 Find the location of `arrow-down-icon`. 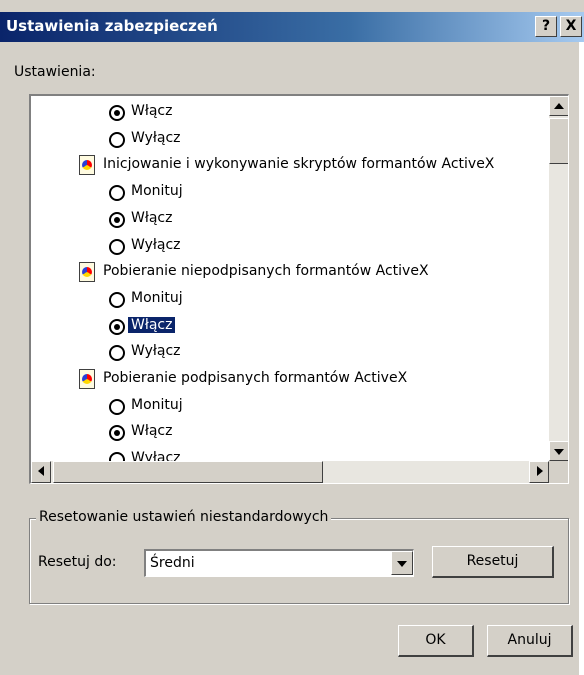

arrow-down-icon is located at coordinates (559, 452).